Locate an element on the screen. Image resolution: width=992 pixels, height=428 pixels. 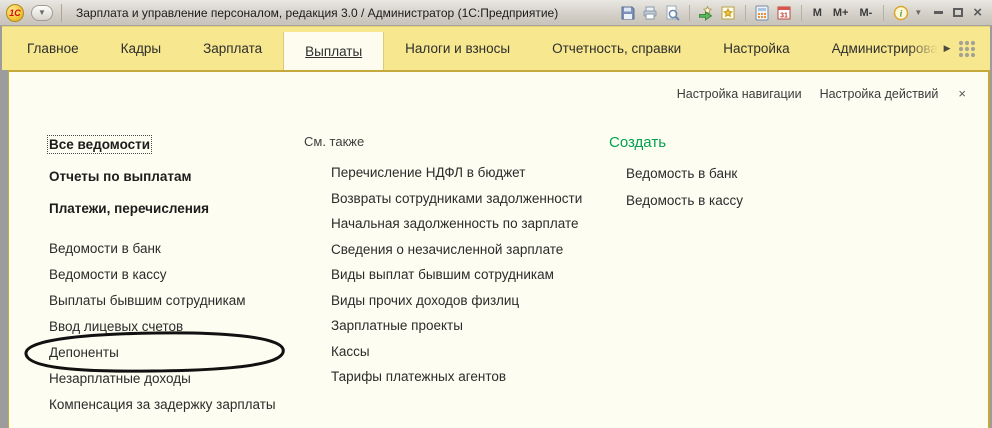
menu-item-vidy-vyplat-byvshim: Виды выплат бывшим сотрудникам is located at coordinates (442, 274).